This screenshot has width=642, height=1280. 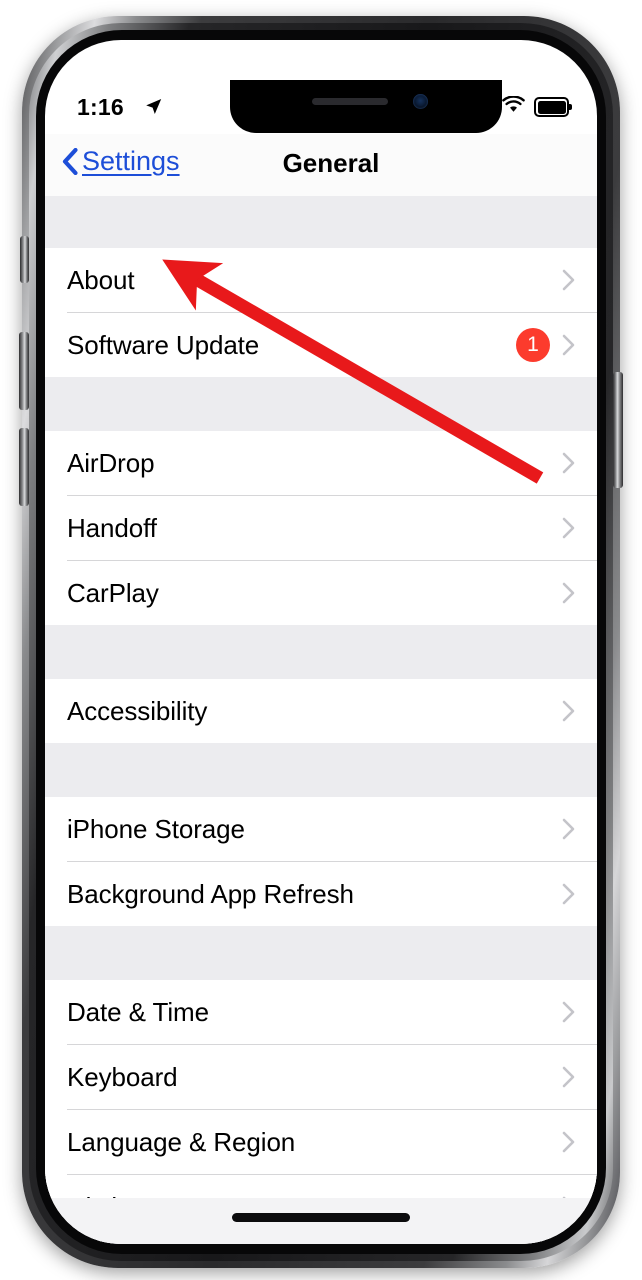 What do you see at coordinates (163, 344) in the screenshot?
I see `row-label: Software Update` at bounding box center [163, 344].